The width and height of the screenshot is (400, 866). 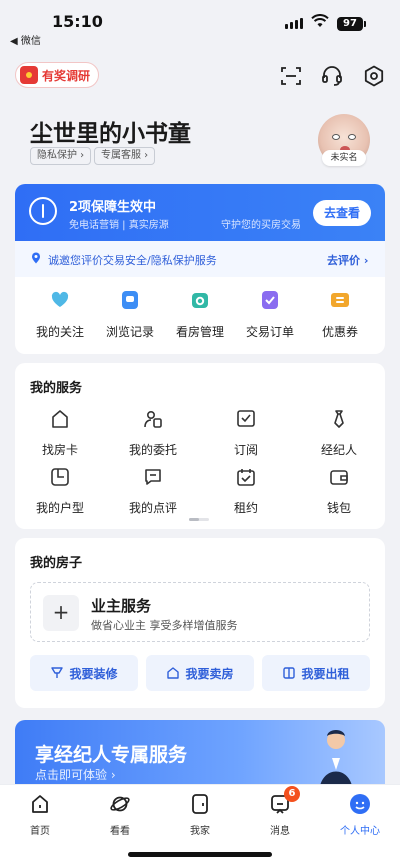 I want to click on quick-link-history: 浏览记录, so click(x=130, y=315).